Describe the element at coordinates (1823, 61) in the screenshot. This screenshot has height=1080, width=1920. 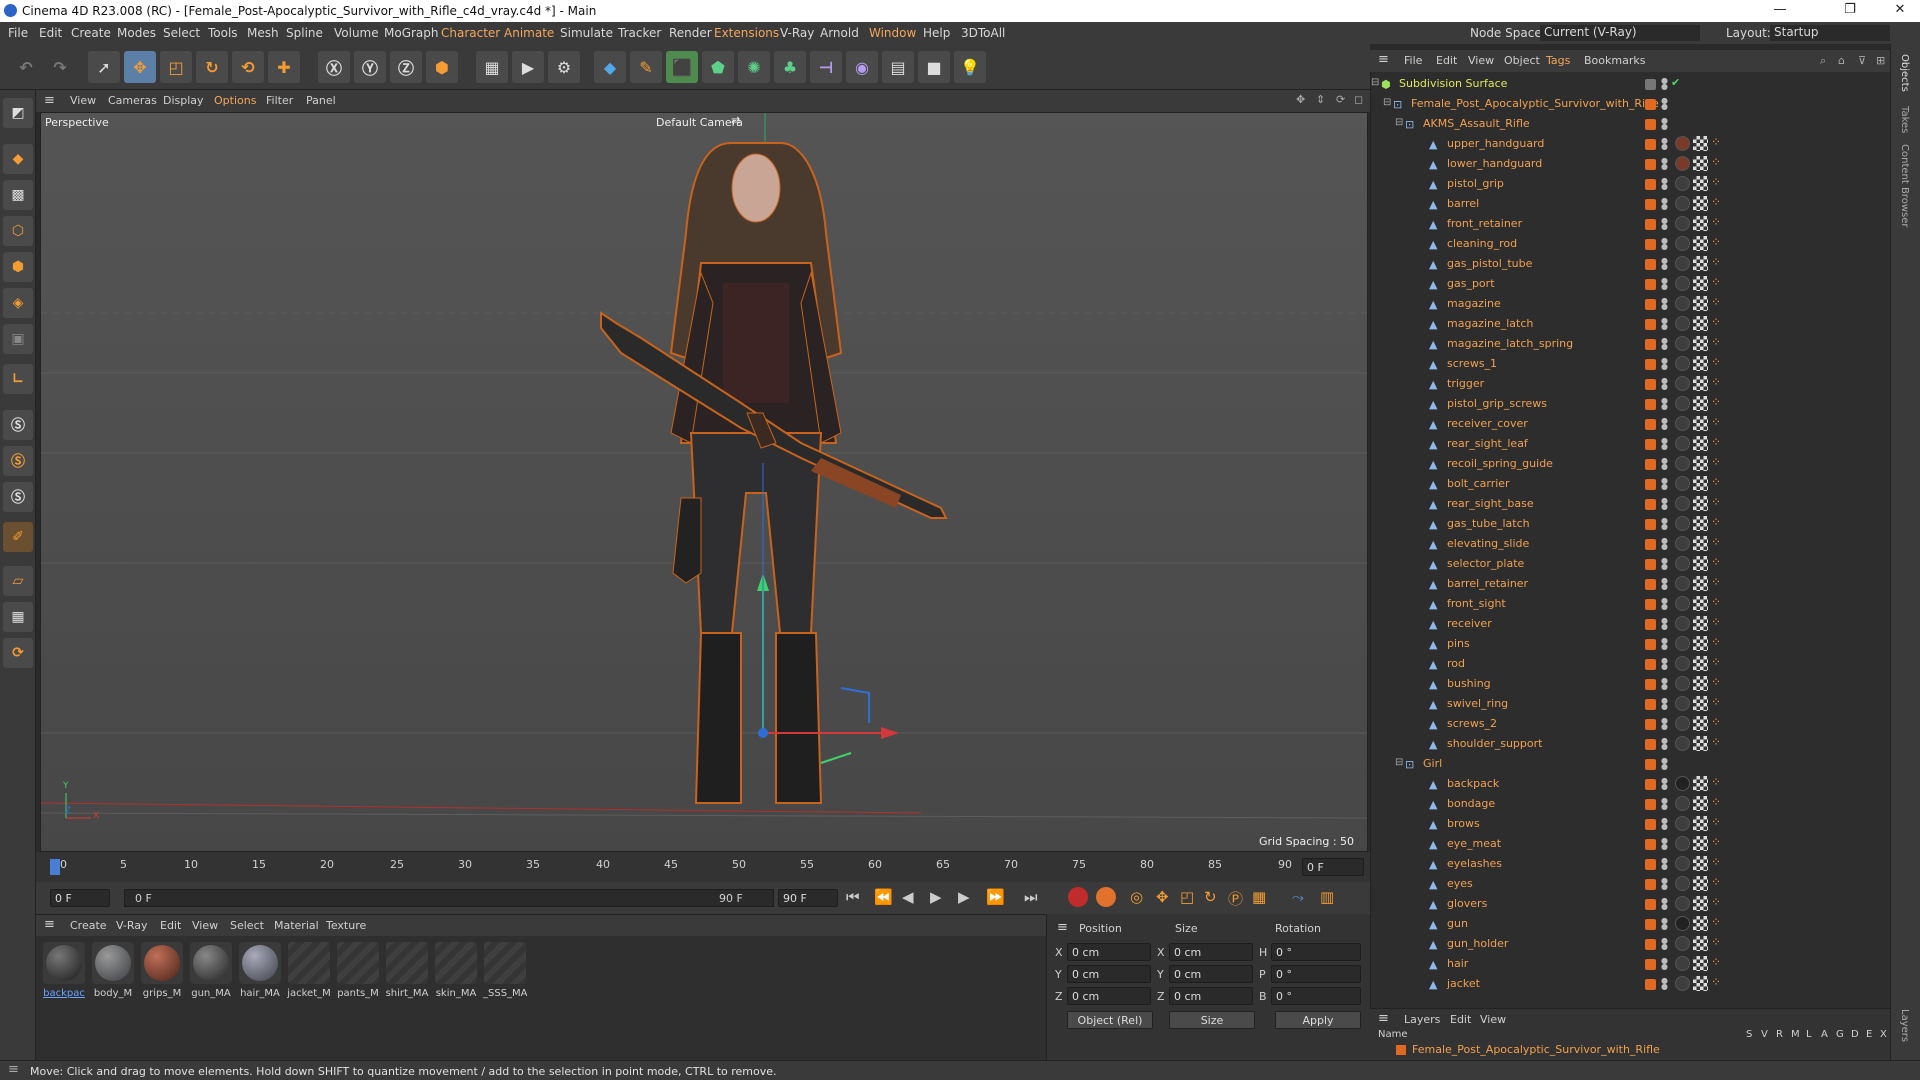
I see `om-search-icon: ⌕` at that location.